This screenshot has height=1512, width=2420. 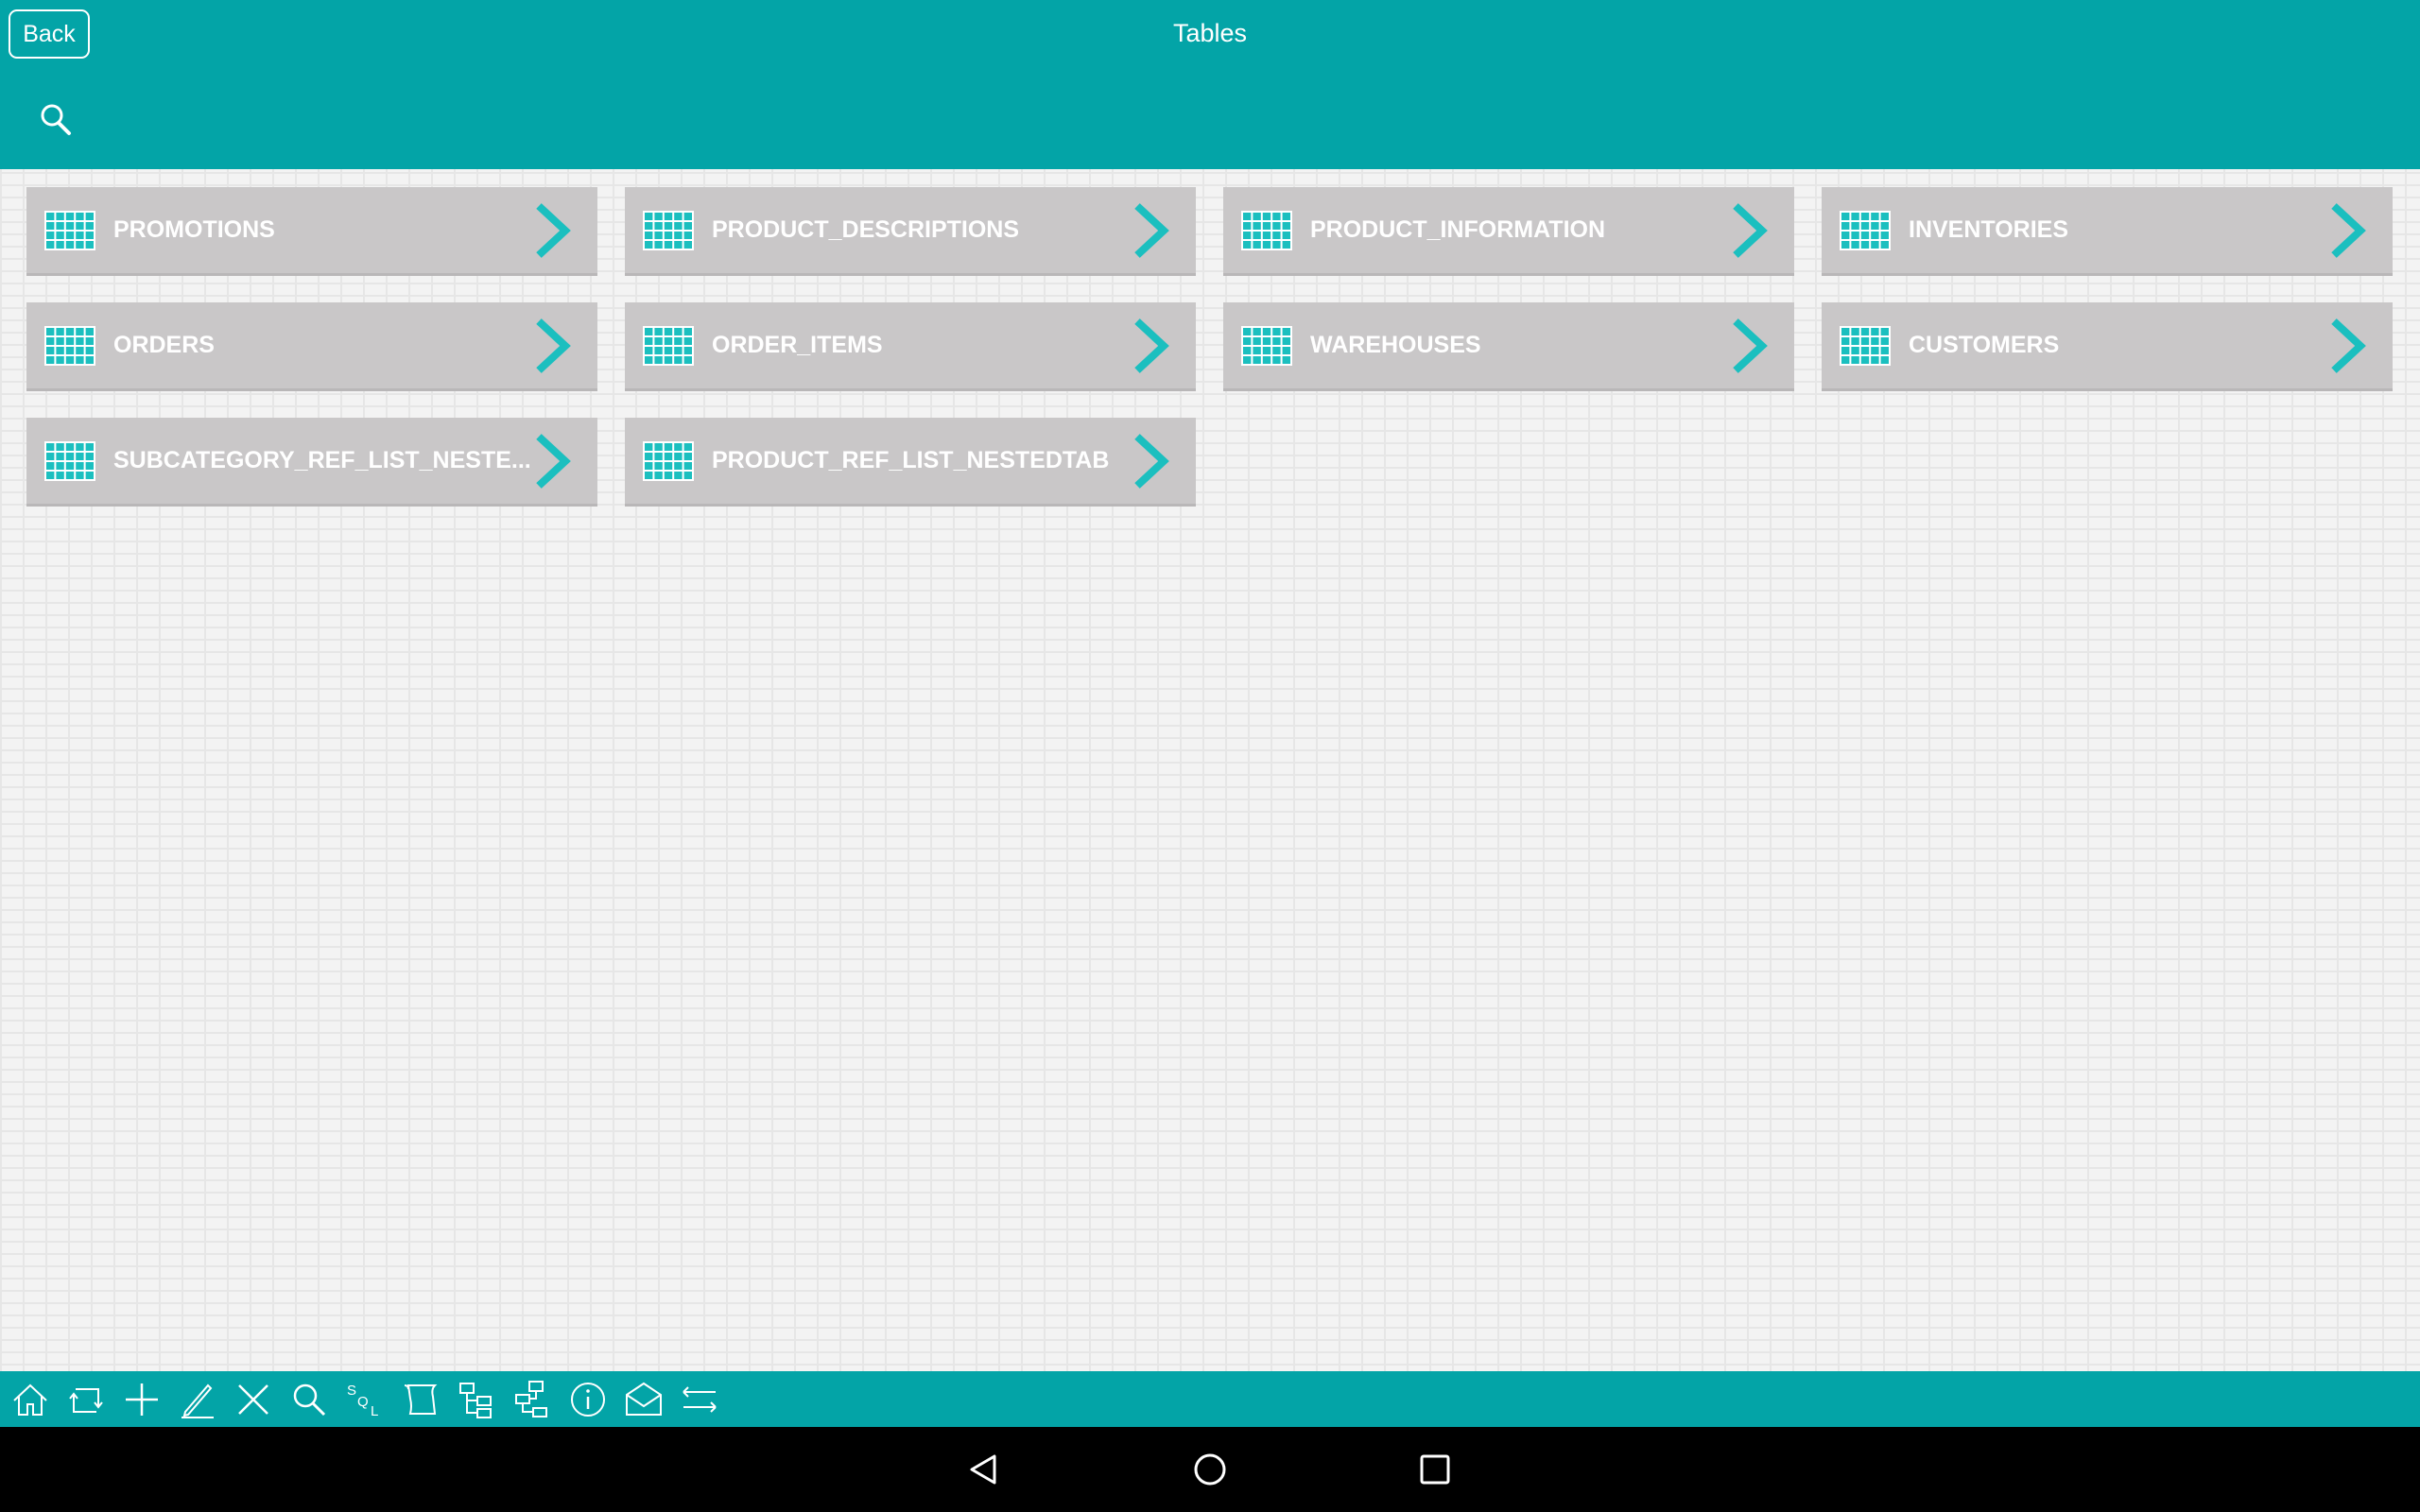 I want to click on add-icon, so click(x=141, y=1399).